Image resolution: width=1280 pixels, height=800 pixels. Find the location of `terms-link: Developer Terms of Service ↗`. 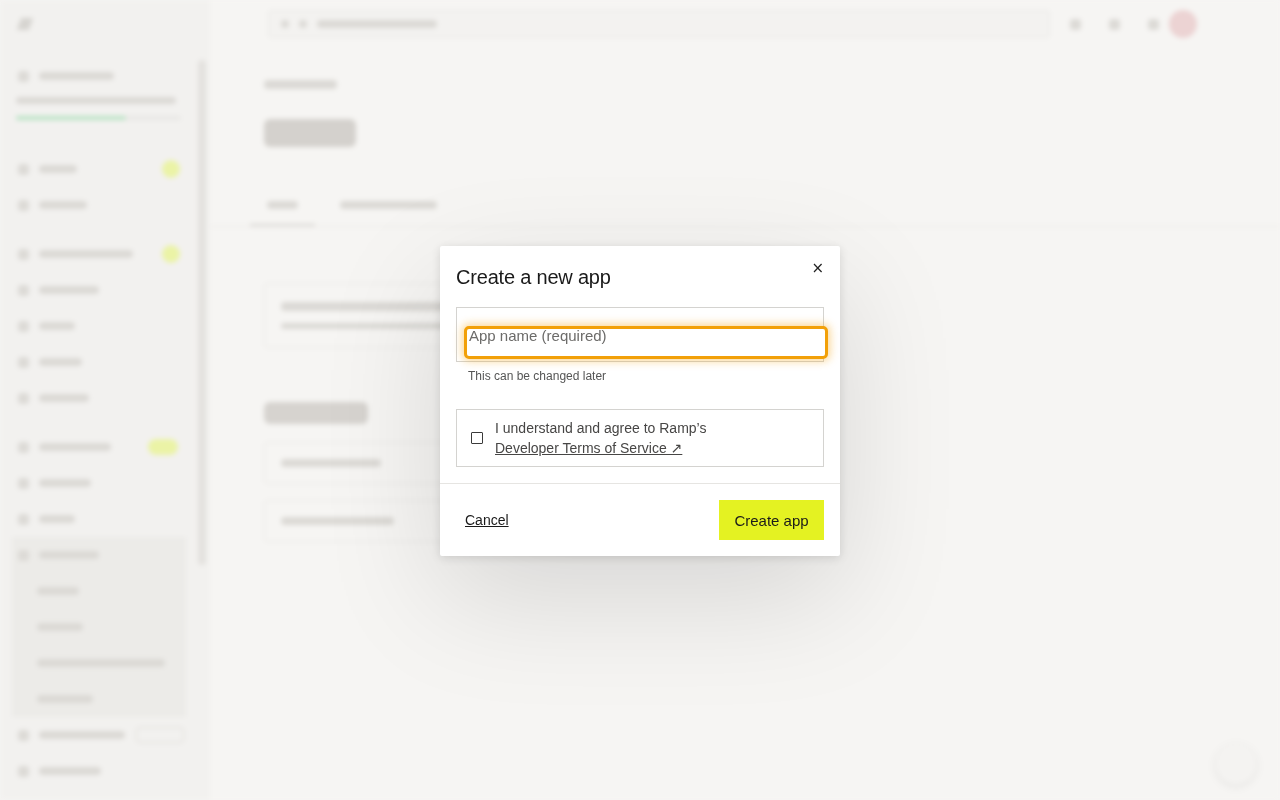

terms-link: Developer Terms of Service ↗ is located at coordinates (589, 448).